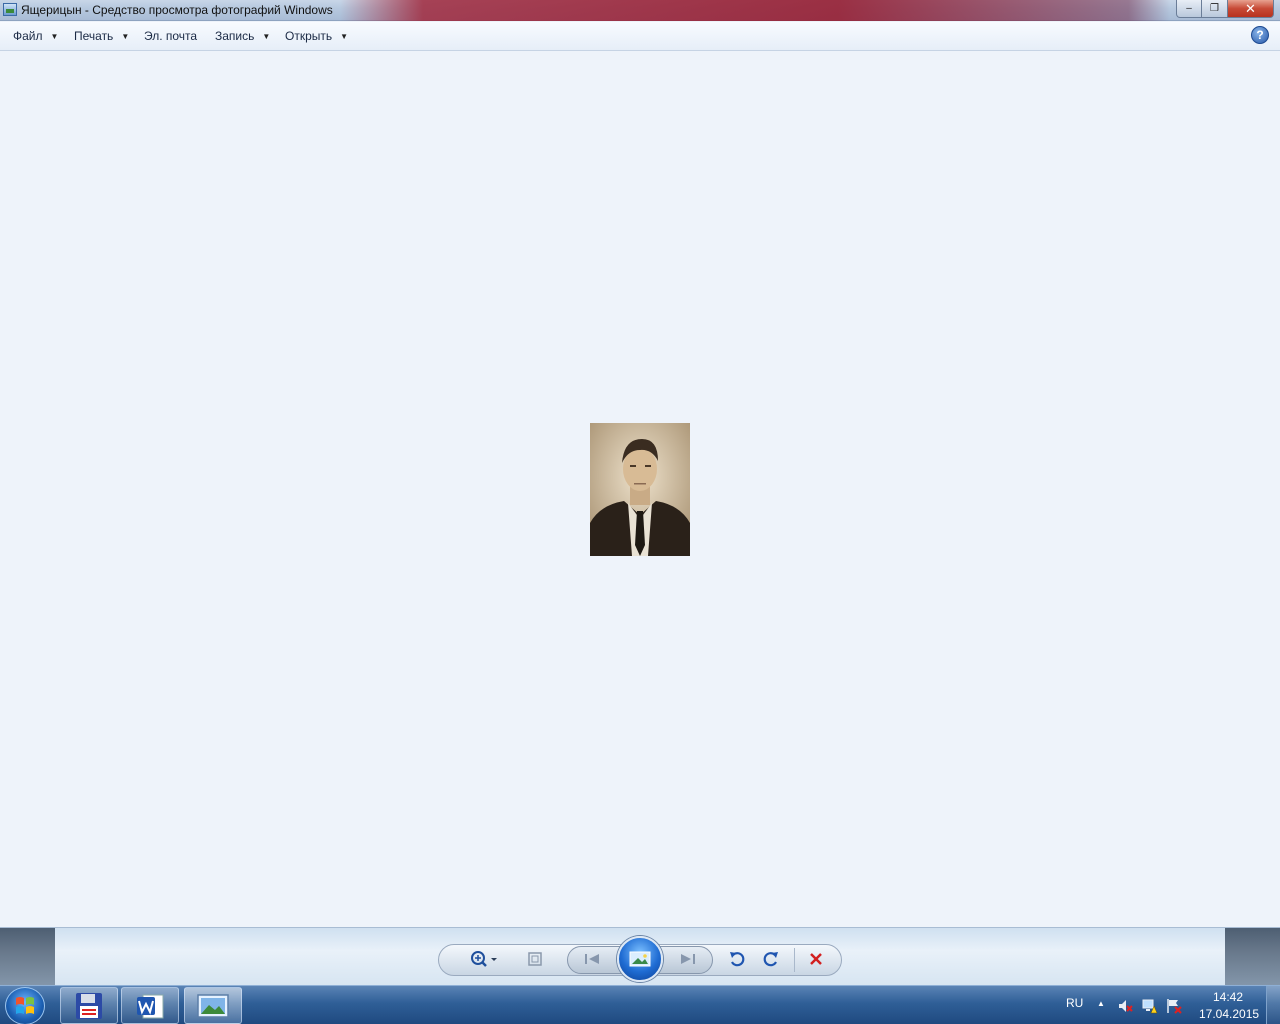 The image size is (1280, 1024). I want to click on viewer-control-bar, so click(640, 956).